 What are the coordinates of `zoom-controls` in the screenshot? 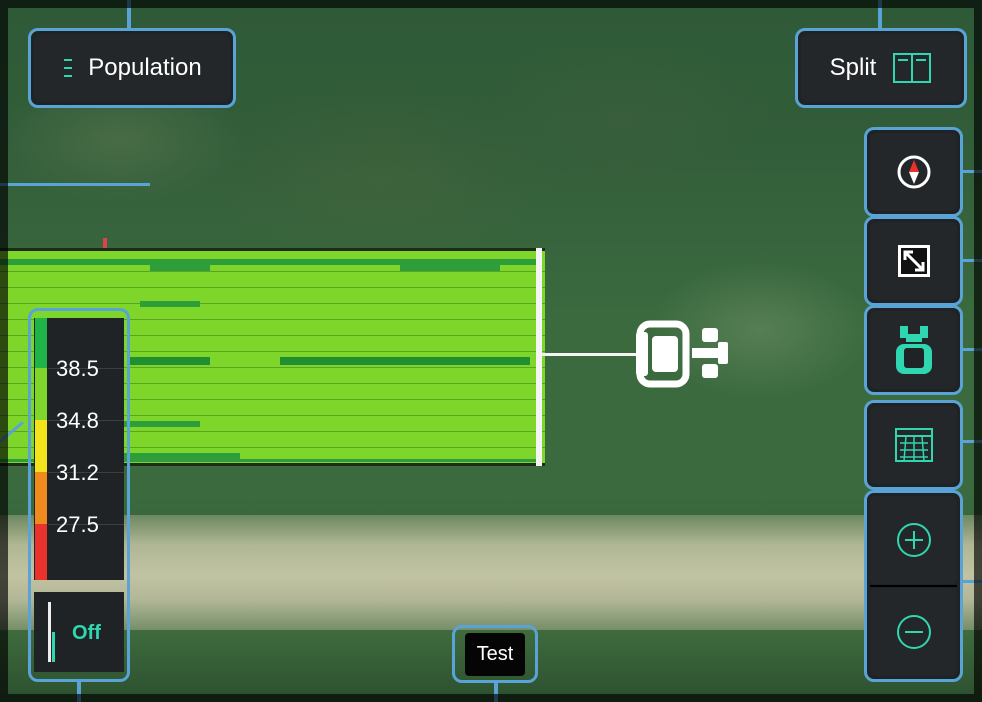 It's located at (913, 586).